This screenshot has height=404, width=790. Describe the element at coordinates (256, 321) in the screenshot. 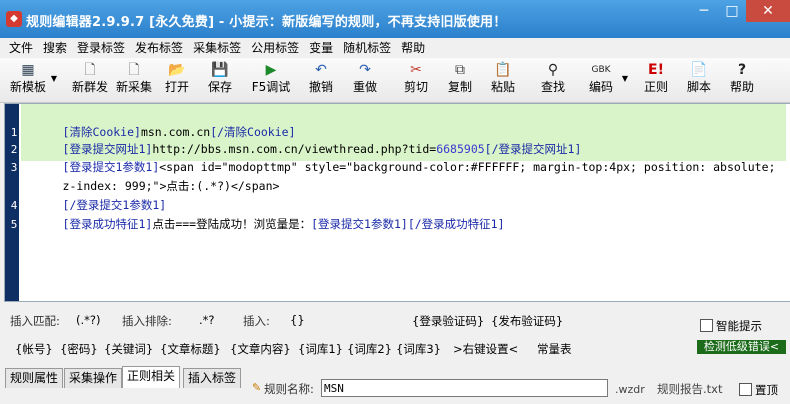

I see `insert-label: 插入:` at that location.